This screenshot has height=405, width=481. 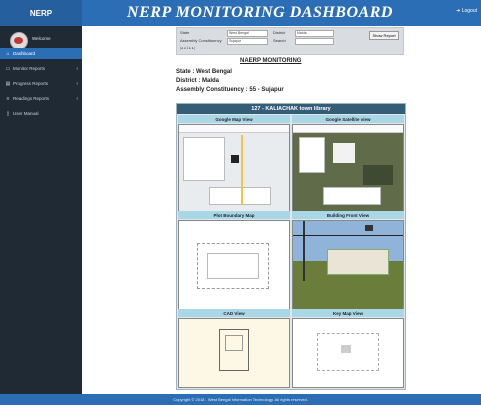 I want to click on page-title: NERP MONITORING DASHBOARD, so click(x=260, y=12).